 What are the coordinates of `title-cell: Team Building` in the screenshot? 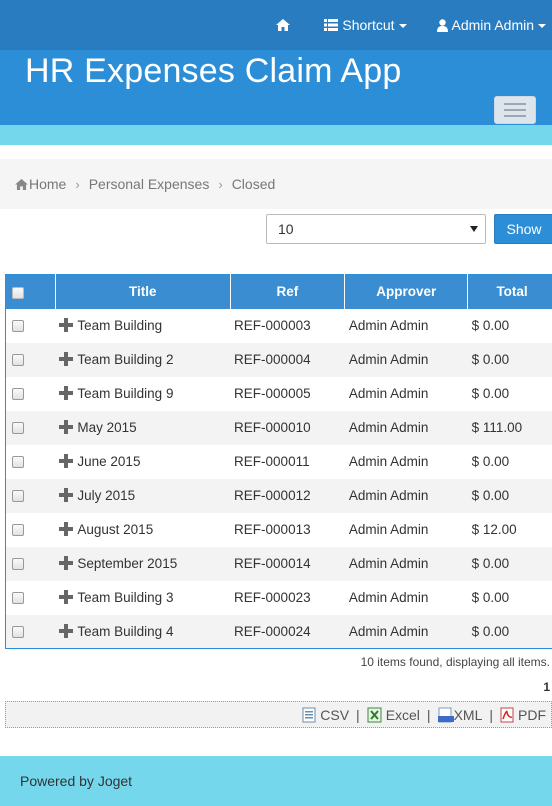 It's located at (142, 326).